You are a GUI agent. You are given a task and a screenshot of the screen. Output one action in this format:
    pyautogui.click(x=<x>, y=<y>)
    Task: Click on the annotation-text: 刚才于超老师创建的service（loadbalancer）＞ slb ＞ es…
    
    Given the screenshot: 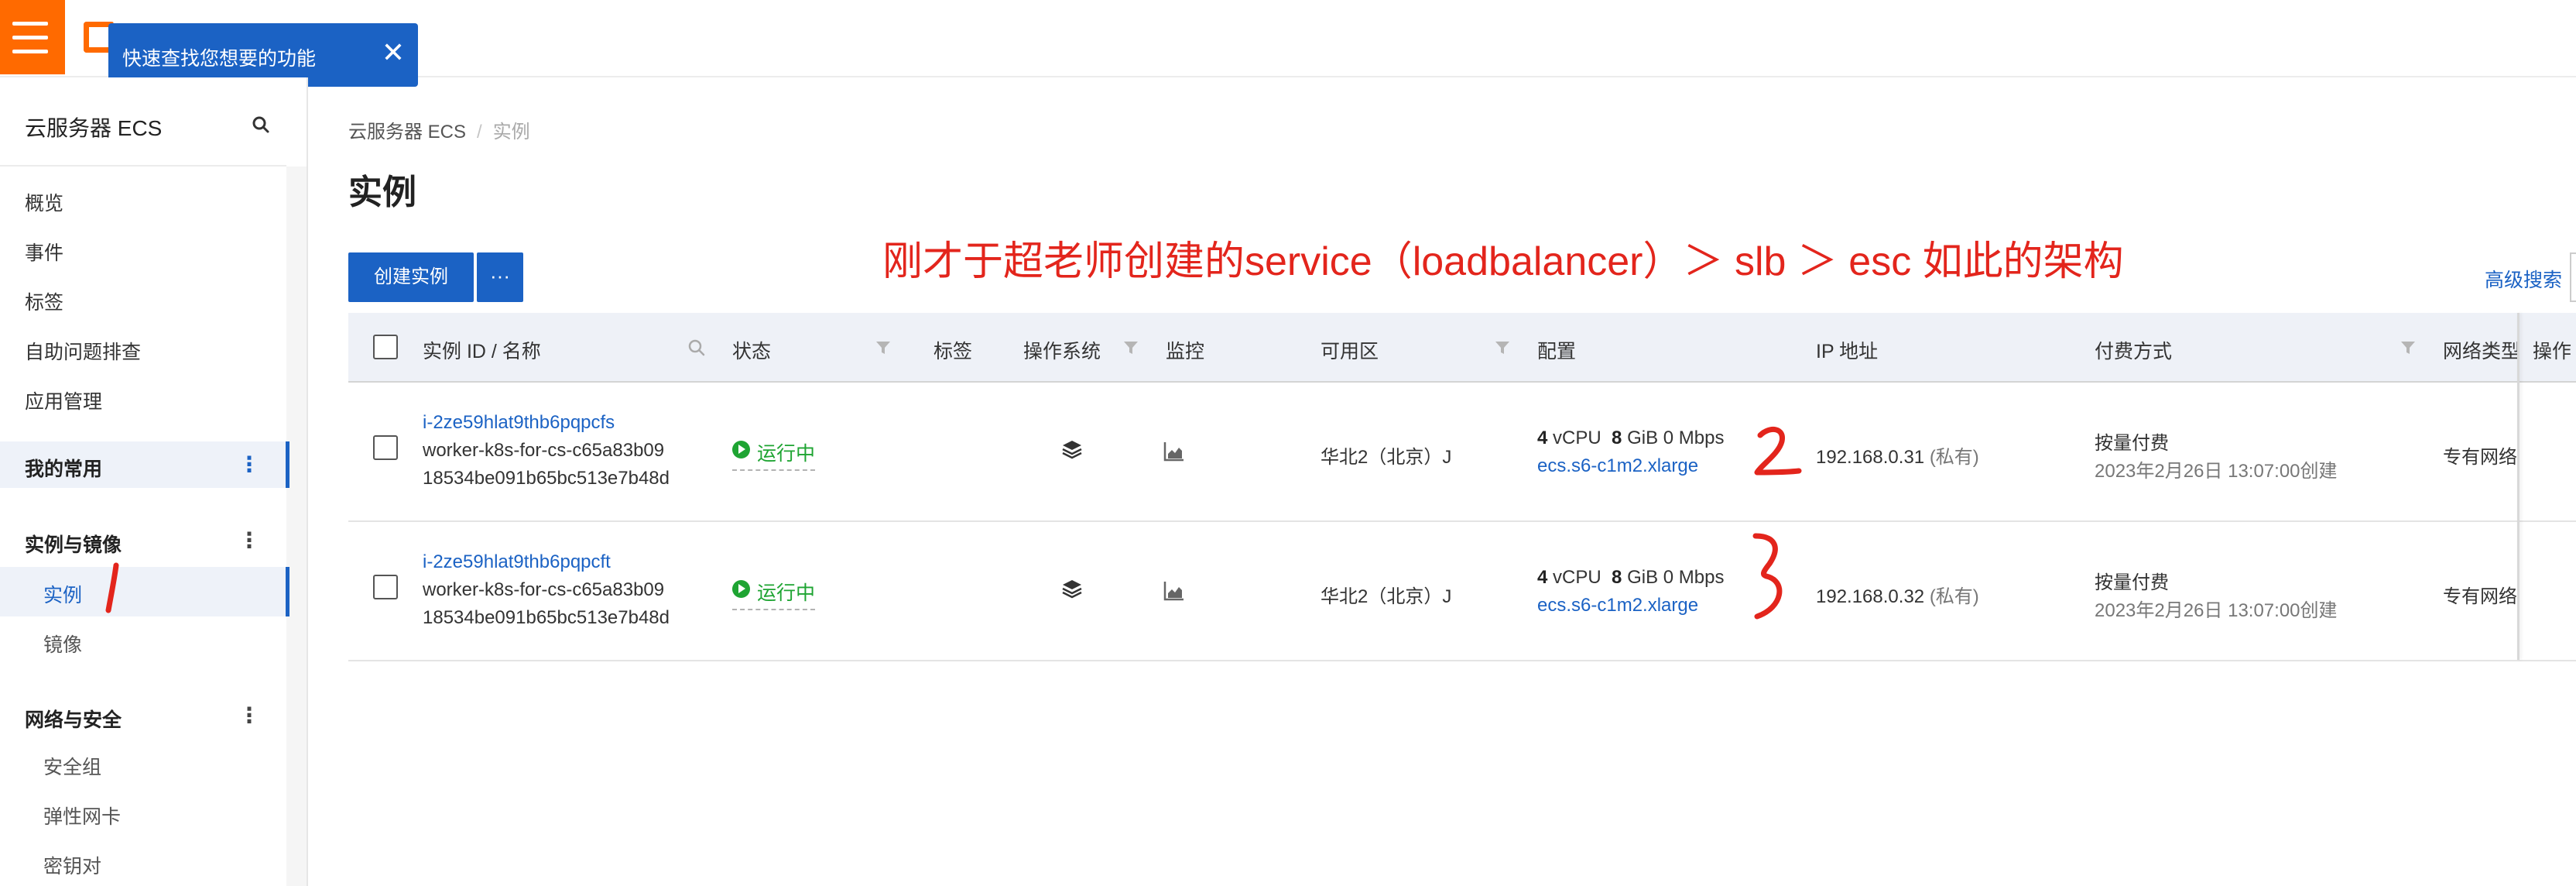 What is the action you would take?
    pyautogui.click(x=1503, y=262)
    